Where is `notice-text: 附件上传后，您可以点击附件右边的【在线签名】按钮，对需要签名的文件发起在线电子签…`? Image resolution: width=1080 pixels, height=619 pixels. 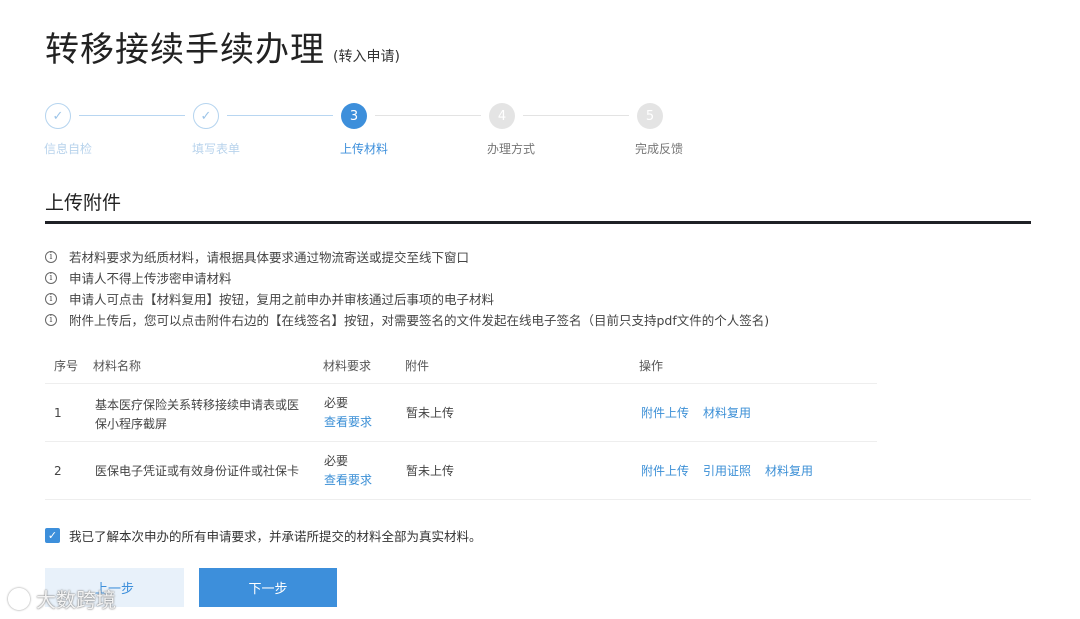
notice-text: 附件上传后，您可以点击附件右边的【在线签名】按钮，对需要签名的文件发起在线电子签… is located at coordinates (419, 320).